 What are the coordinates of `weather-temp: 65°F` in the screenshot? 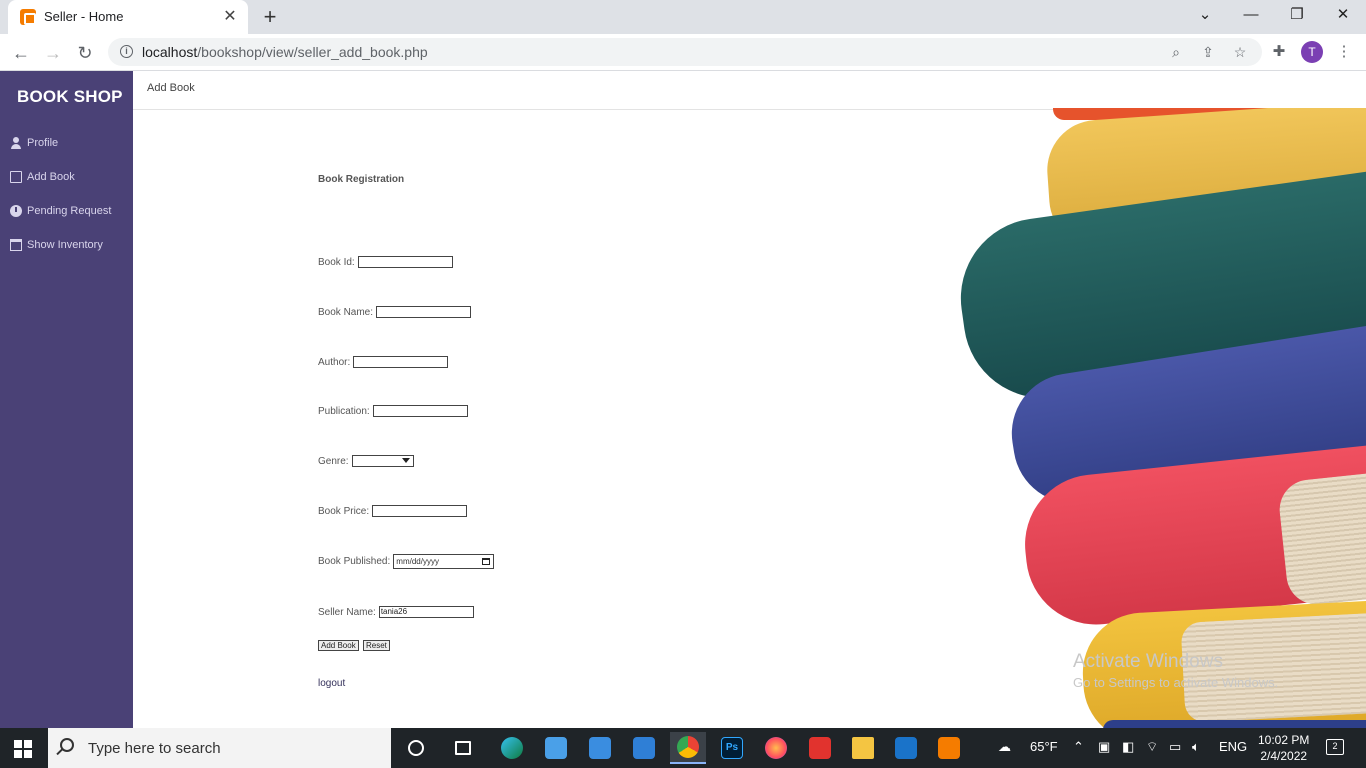 It's located at (1044, 746).